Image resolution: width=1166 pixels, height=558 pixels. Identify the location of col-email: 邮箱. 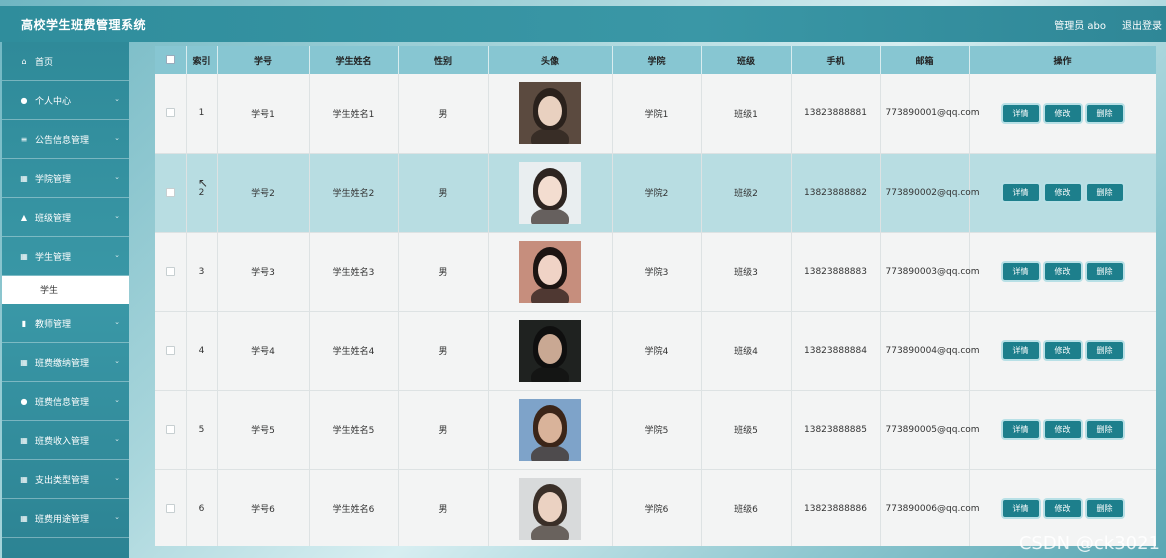
(925, 60).